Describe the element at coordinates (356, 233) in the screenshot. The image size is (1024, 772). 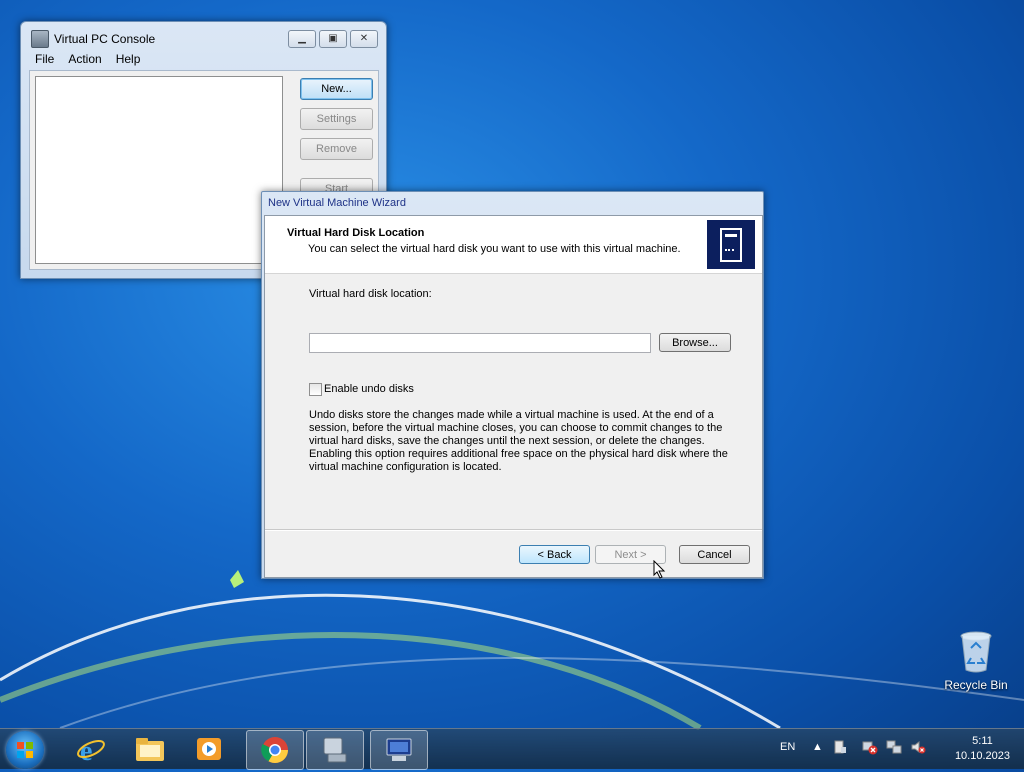
I see `wizard-header-title: Virtual Hard Disk Location` at that location.